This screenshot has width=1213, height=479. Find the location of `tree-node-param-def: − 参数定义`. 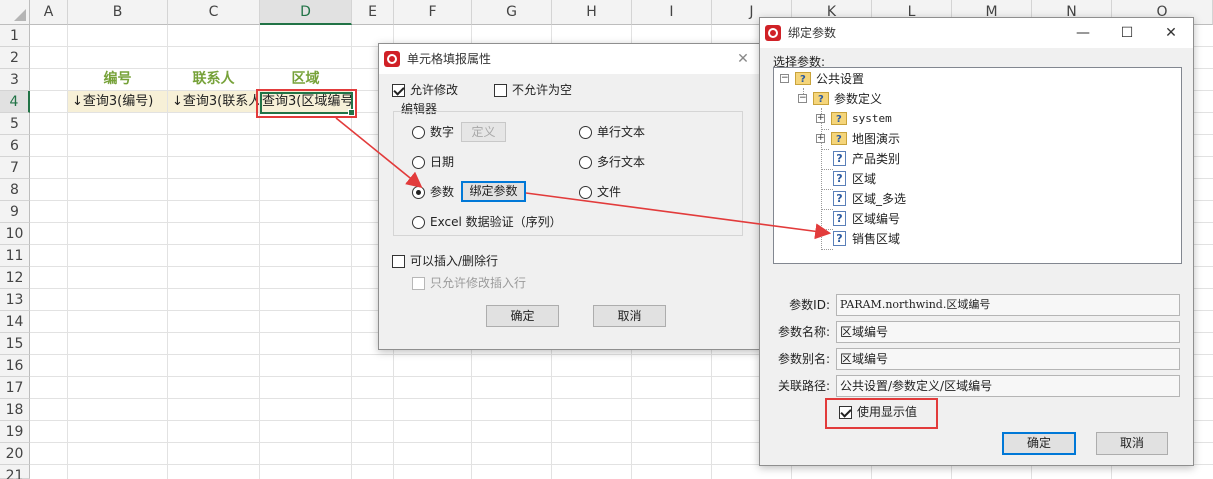

tree-node-param-def: − 参数定义 is located at coordinates (898, 99).